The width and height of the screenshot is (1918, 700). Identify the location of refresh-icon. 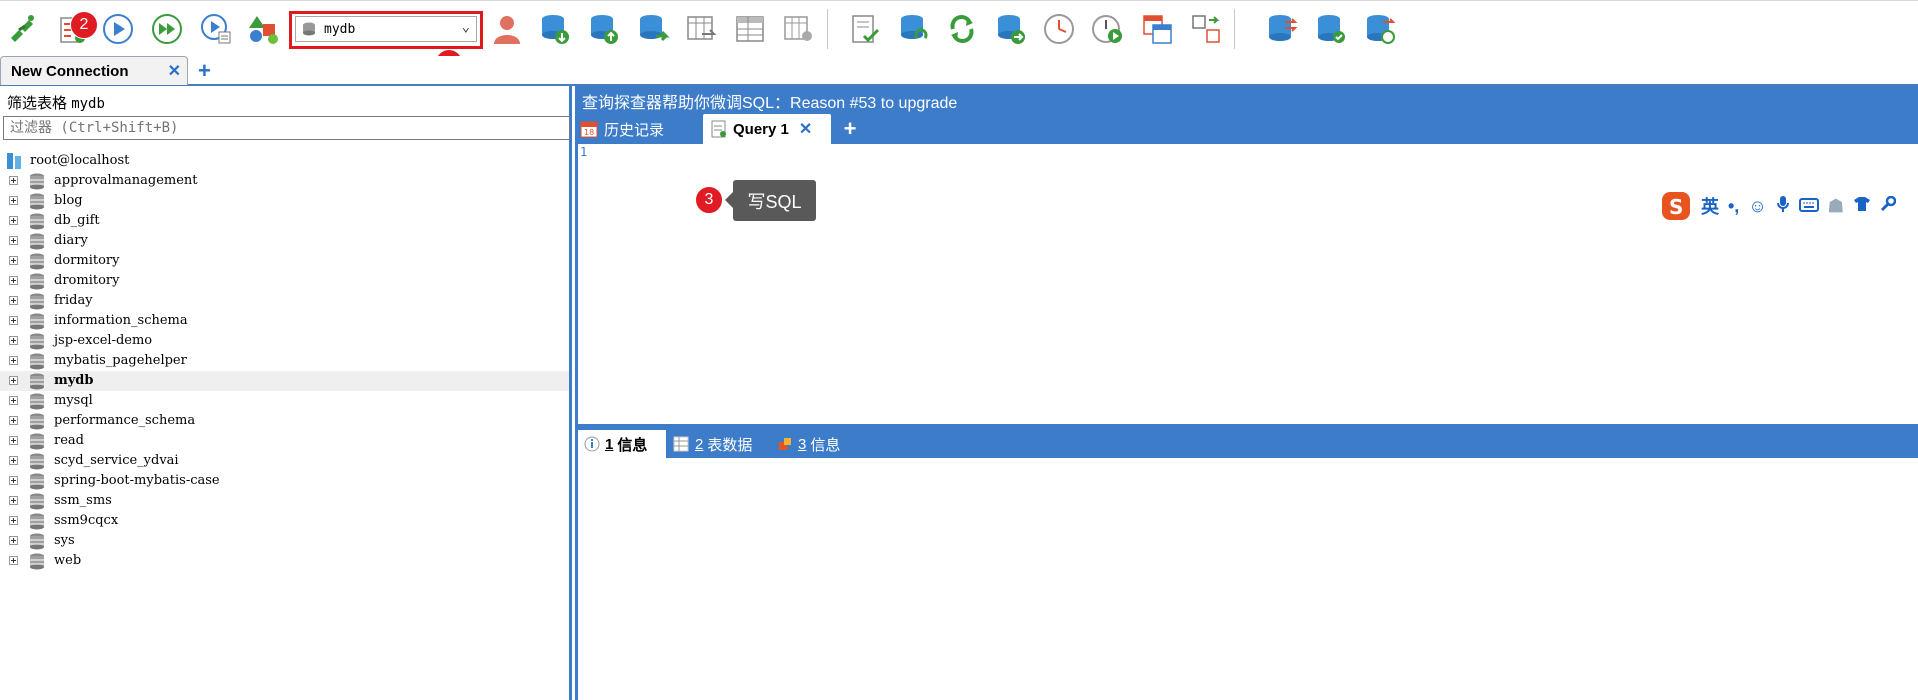
(962, 29).